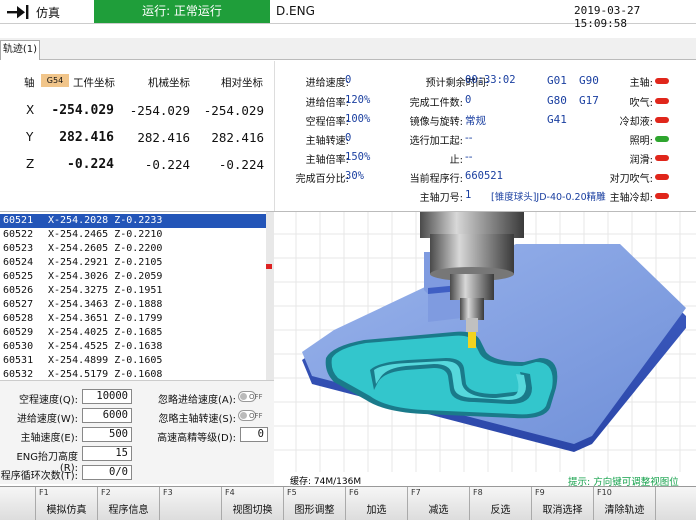 The image size is (696, 520). What do you see at coordinates (256, 397) in the screenshot?
I see `ignore-feed-state: OFF` at bounding box center [256, 397].